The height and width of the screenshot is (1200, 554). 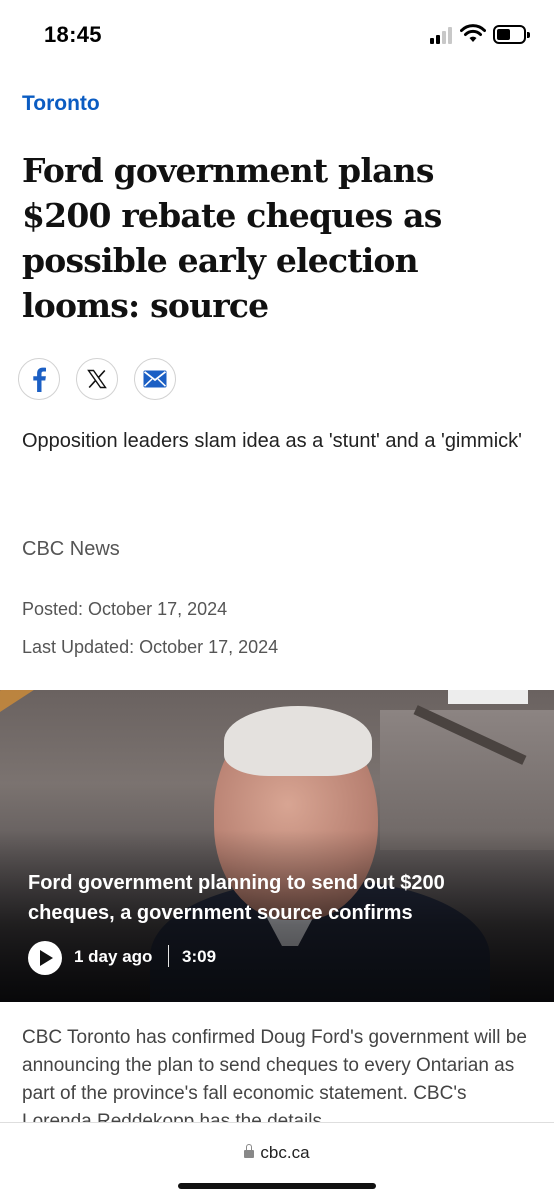 What do you see at coordinates (73, 34) in the screenshot?
I see `status-time: 18:45` at bounding box center [73, 34].